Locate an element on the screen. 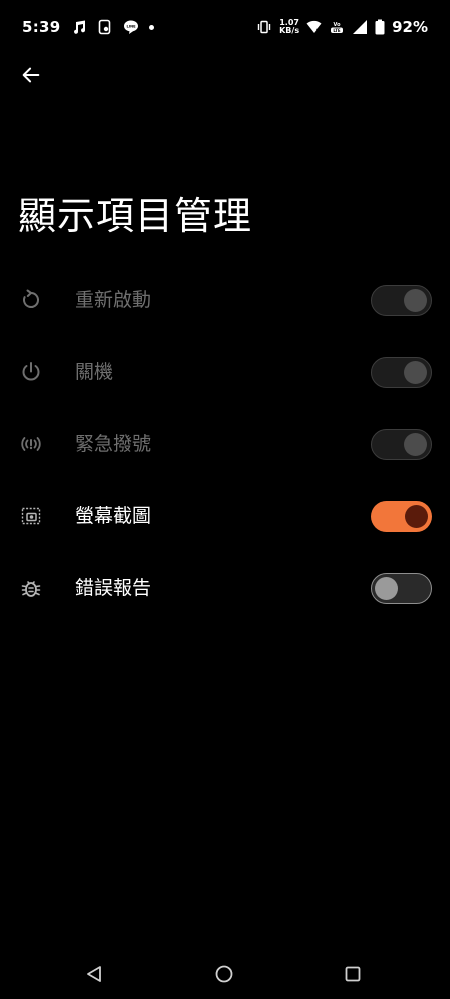 Image resolution: width=450 pixels, height=999 pixels. nav-home-icon is located at coordinates (224, 974).